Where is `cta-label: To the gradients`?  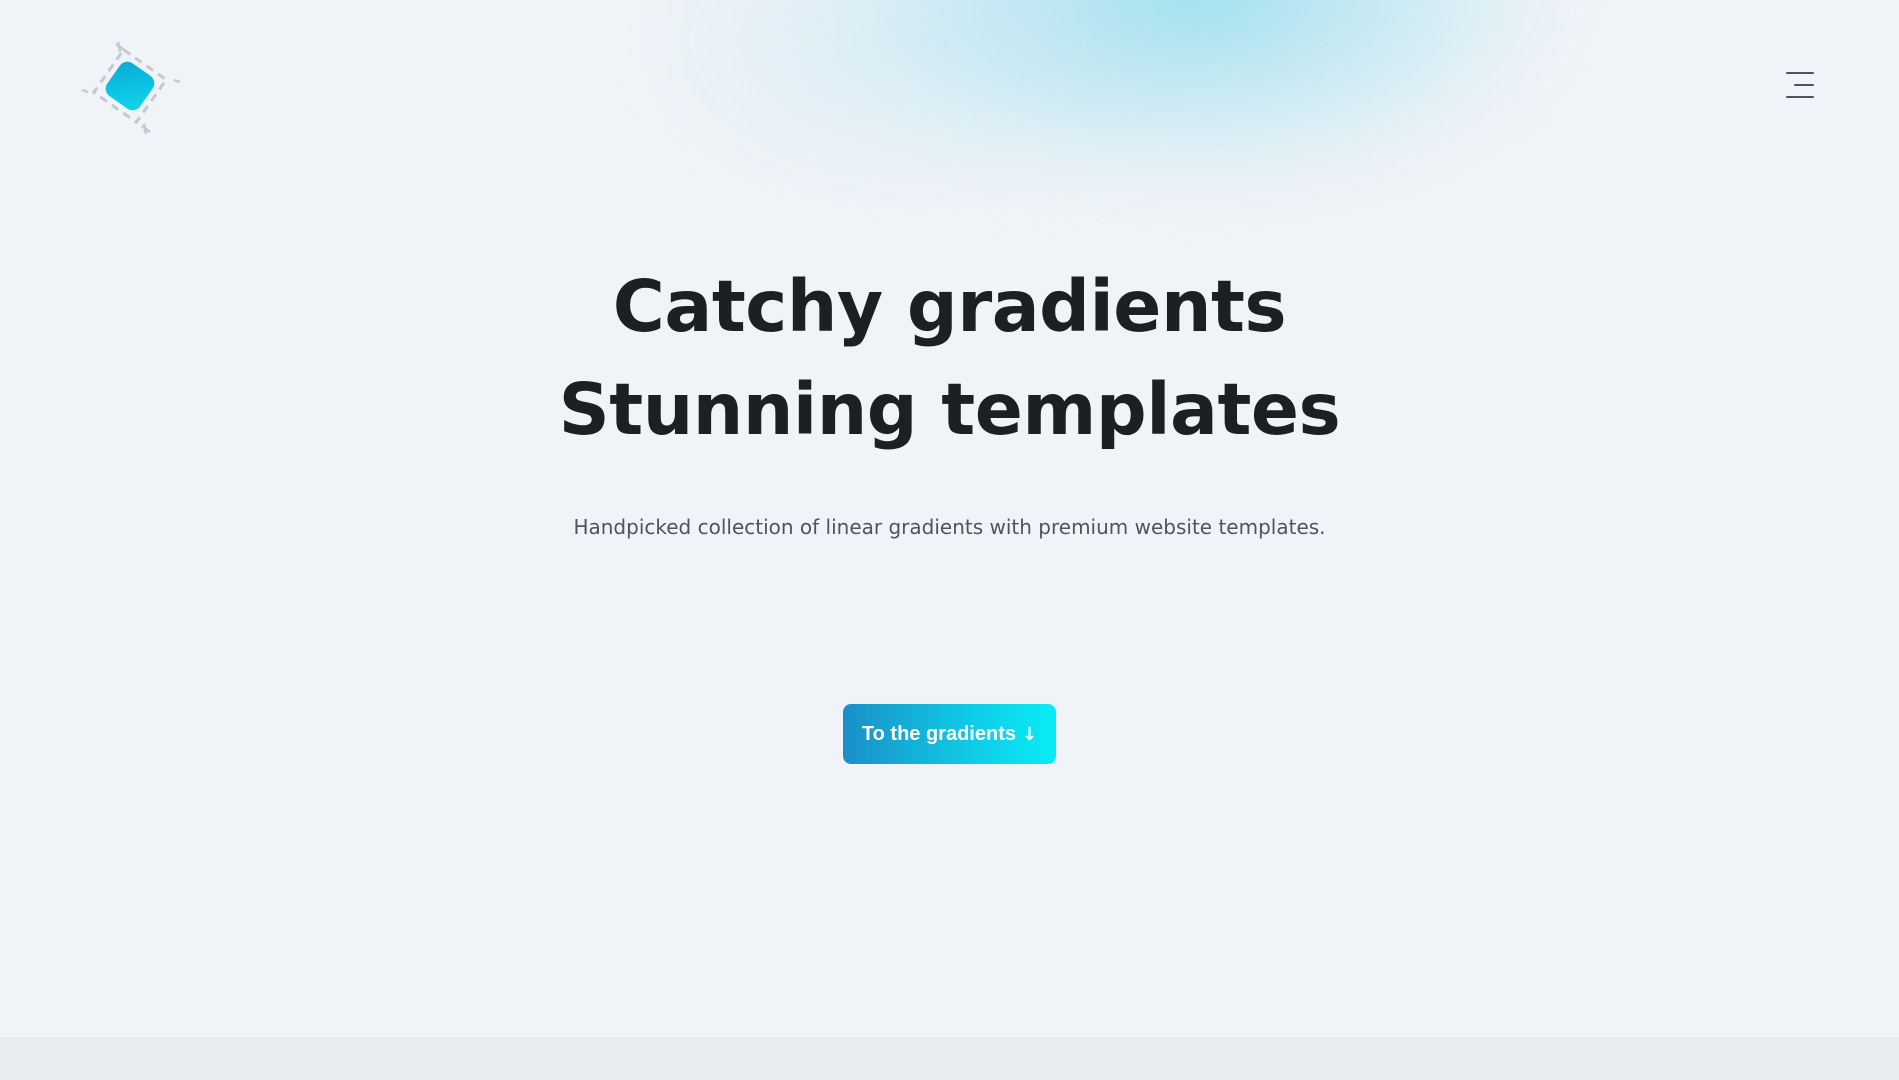 cta-label: To the gradients is located at coordinates (938, 733).